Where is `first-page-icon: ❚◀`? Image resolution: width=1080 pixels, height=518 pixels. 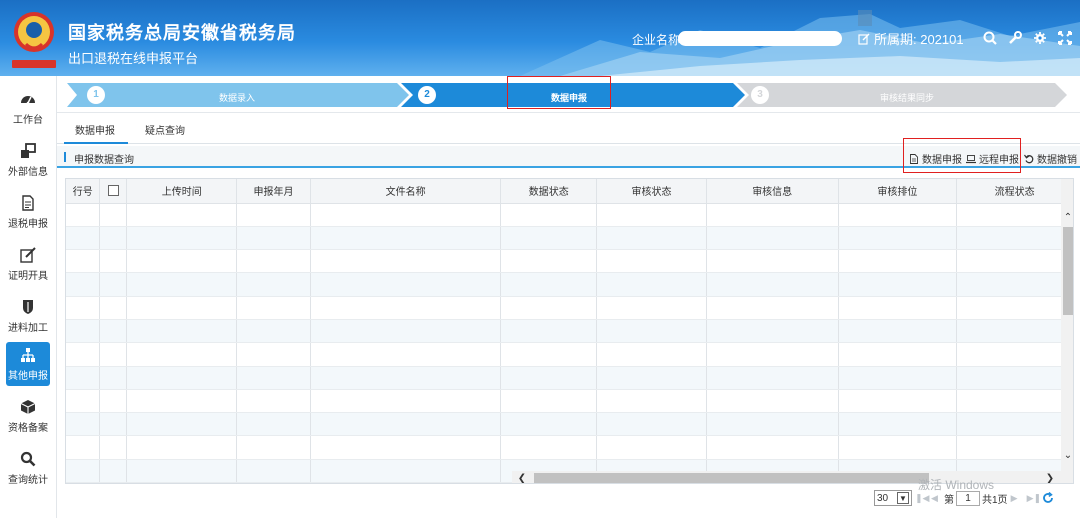
first-page-icon: ❚◀ is located at coordinates (922, 498).